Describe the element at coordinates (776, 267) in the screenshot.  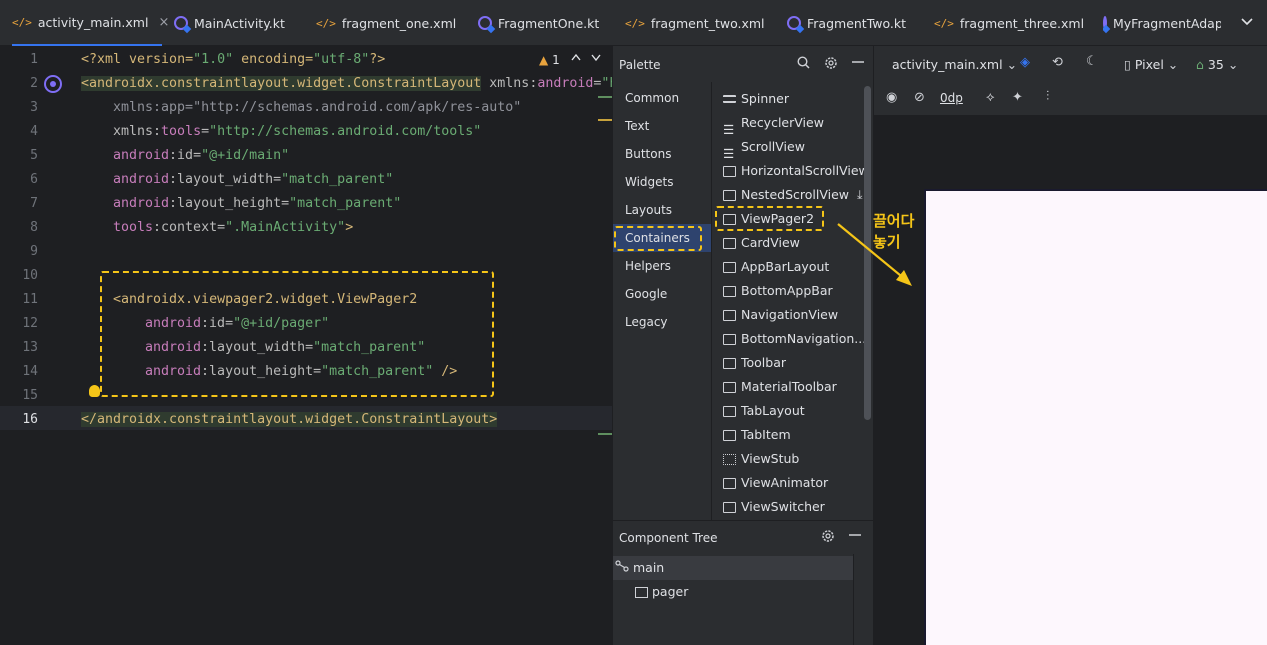
I see `palette-item-appbarlayout: AppBarLayout` at that location.